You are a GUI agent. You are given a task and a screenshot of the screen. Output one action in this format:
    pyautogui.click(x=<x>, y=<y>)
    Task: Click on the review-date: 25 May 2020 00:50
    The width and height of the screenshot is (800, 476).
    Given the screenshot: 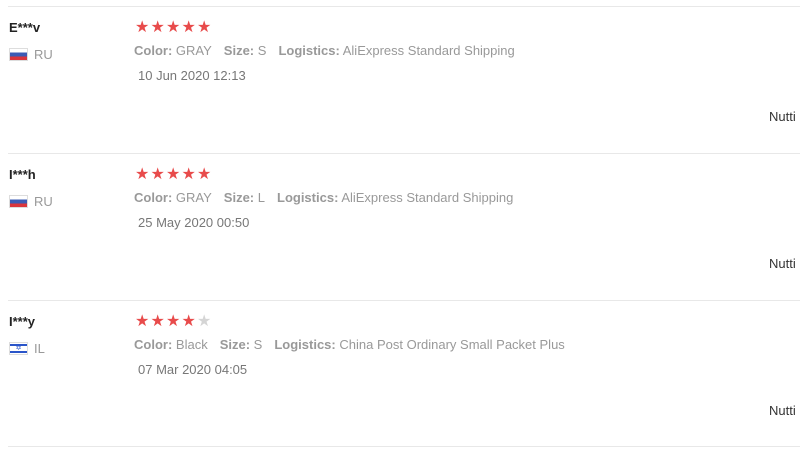 What is the action you would take?
    pyautogui.click(x=194, y=222)
    